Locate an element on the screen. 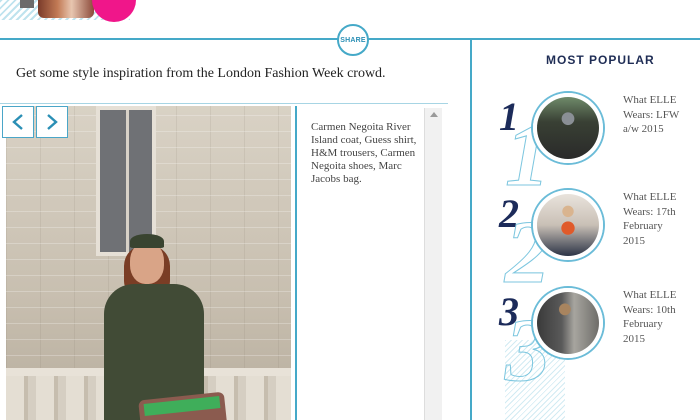  gallery-prev-button is located at coordinates (18, 122).